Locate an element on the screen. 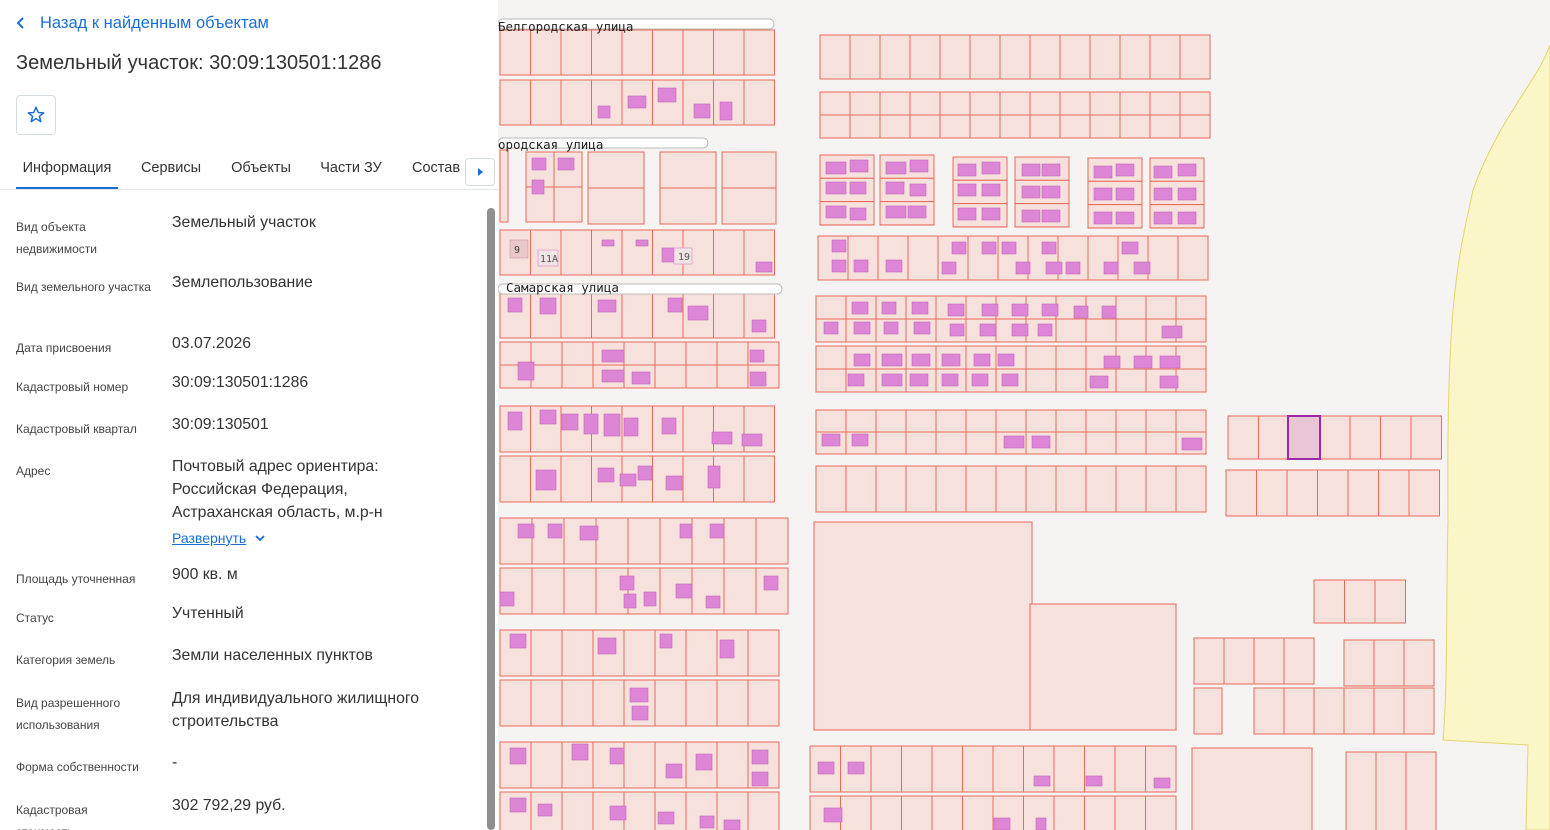 The width and height of the screenshot is (1550, 830). panel-scrollbar is located at coordinates (491, 519).